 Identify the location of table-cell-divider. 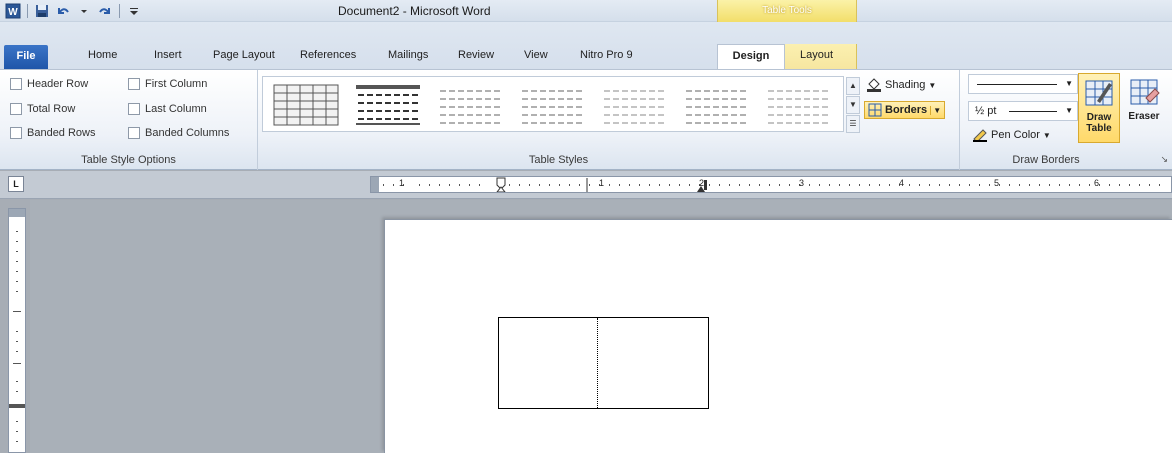
(597, 363).